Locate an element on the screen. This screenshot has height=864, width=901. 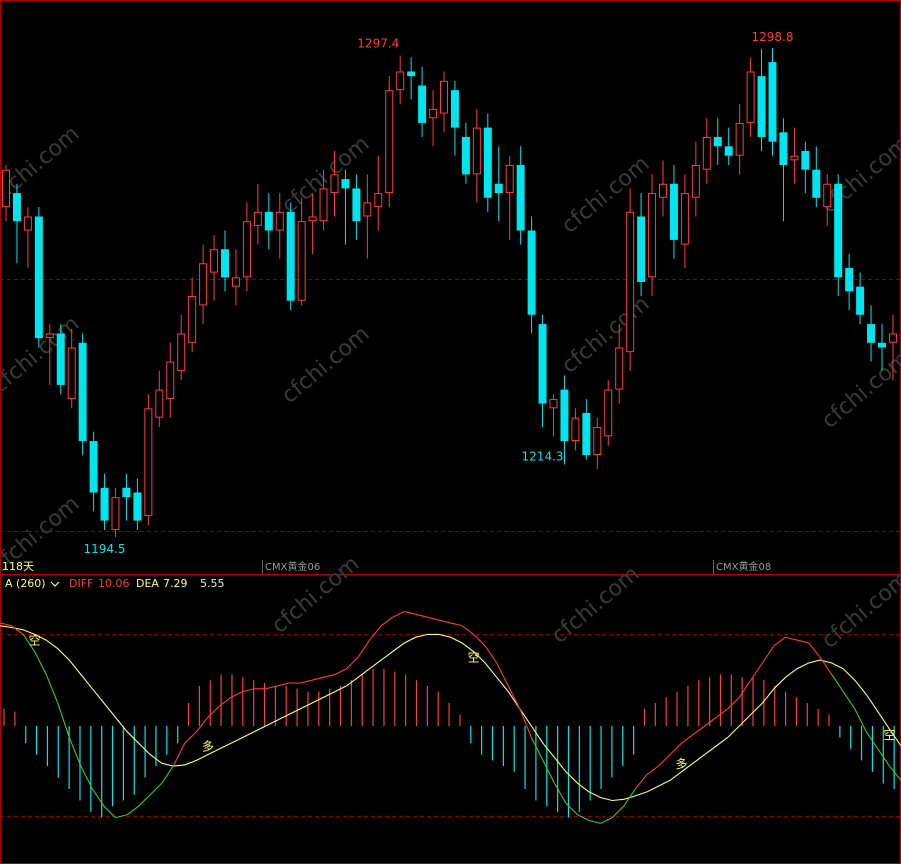
macd-value: 5.55 is located at coordinates (212, 583).